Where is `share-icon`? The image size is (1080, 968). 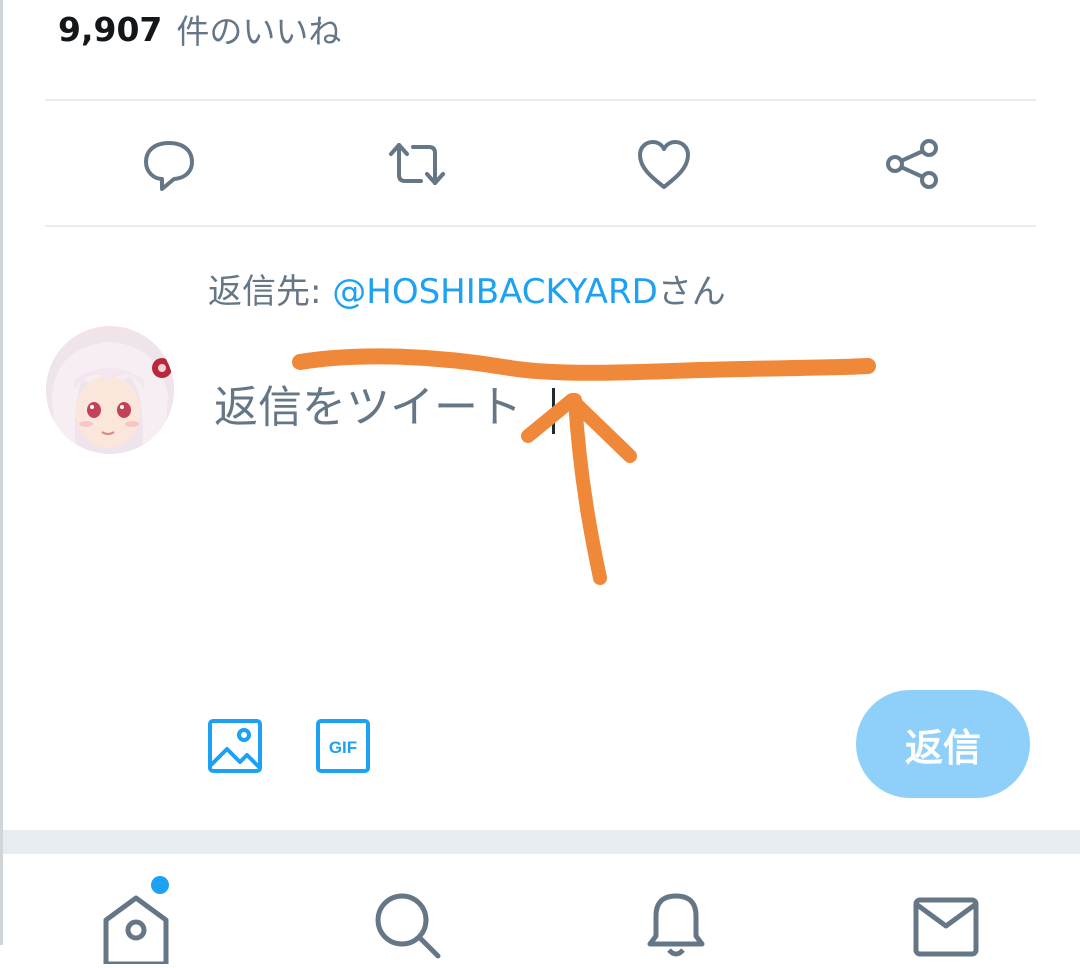 share-icon is located at coordinates (912, 164).